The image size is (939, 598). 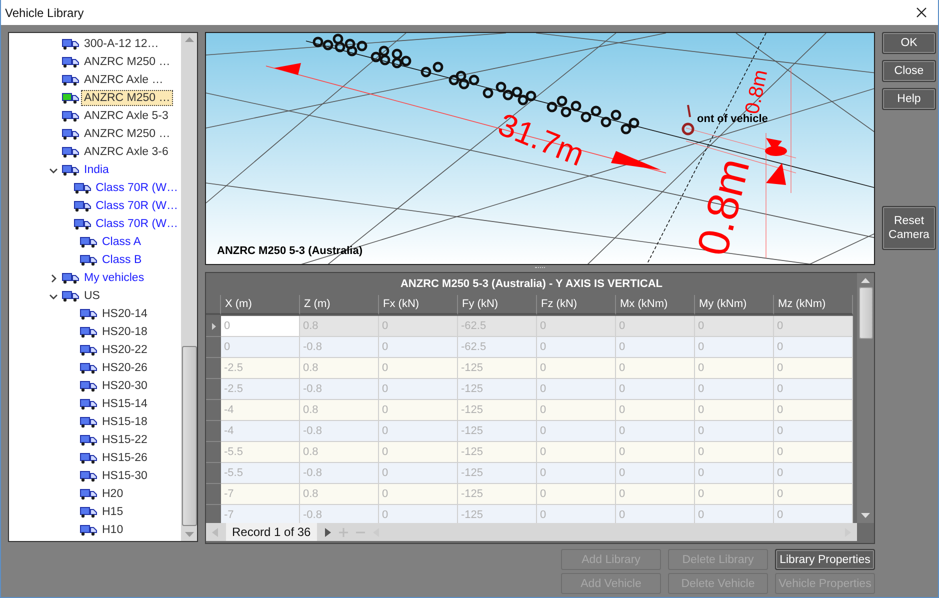 I want to click on dialog-button: Library Properties, so click(x=825, y=559).